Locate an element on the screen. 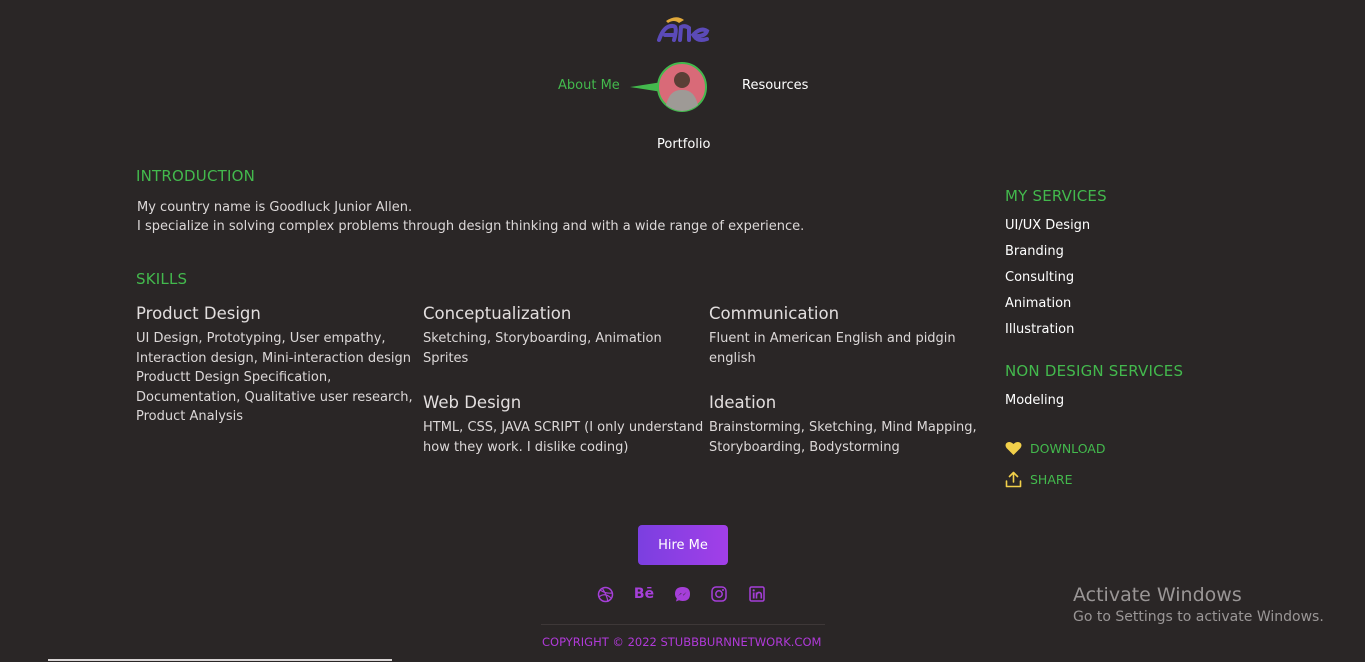  instagram-icon is located at coordinates (719, 594).